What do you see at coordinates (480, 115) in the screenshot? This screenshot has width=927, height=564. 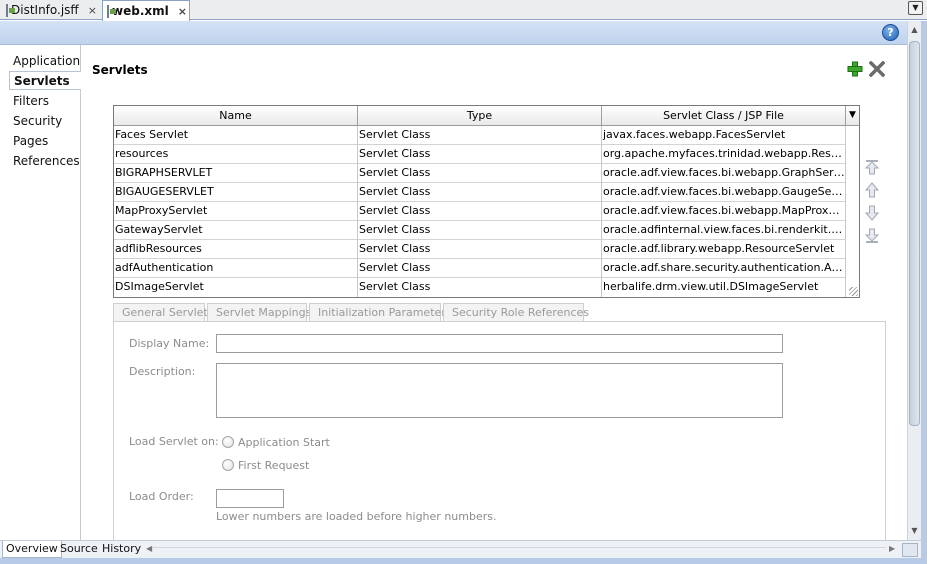 I see `column-header-type: Type` at bounding box center [480, 115].